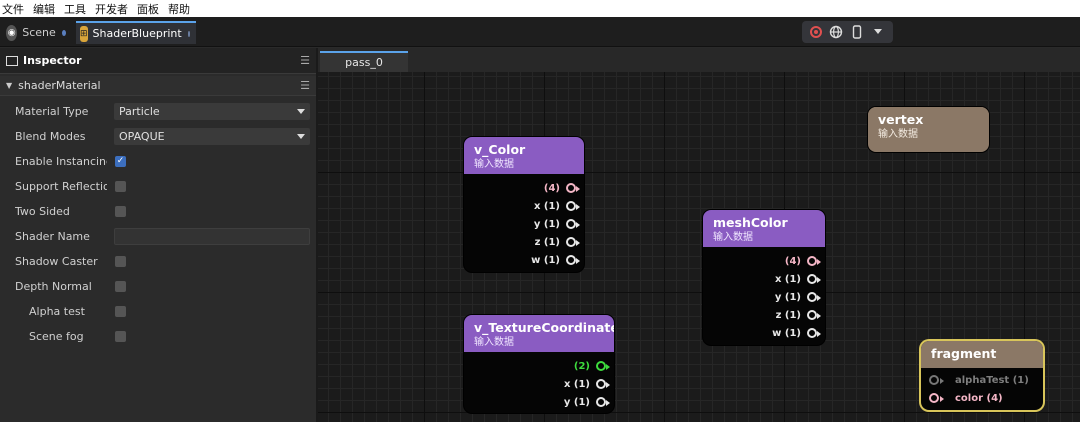 Image resolution: width=1080 pixels, height=422 pixels. I want to click on material-type-select: Particle, so click(212, 111).